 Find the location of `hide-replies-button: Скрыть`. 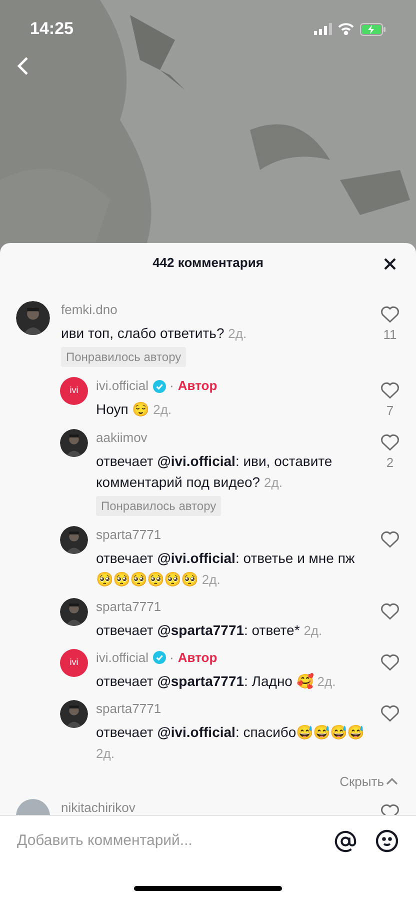

hide-replies-button: Скрыть is located at coordinates (369, 781).